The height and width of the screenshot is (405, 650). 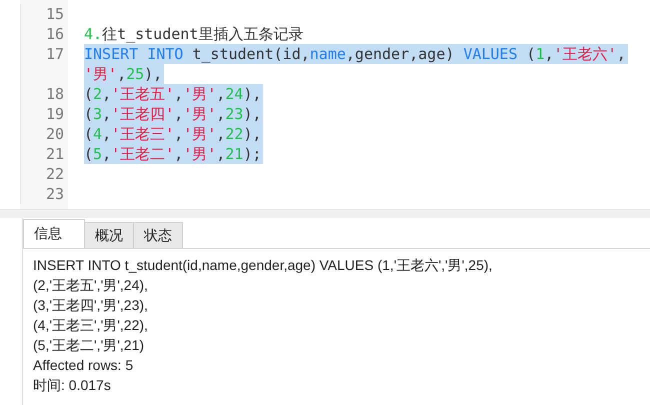 What do you see at coordinates (55, 34) in the screenshot?
I see `line-number: 16` at bounding box center [55, 34].